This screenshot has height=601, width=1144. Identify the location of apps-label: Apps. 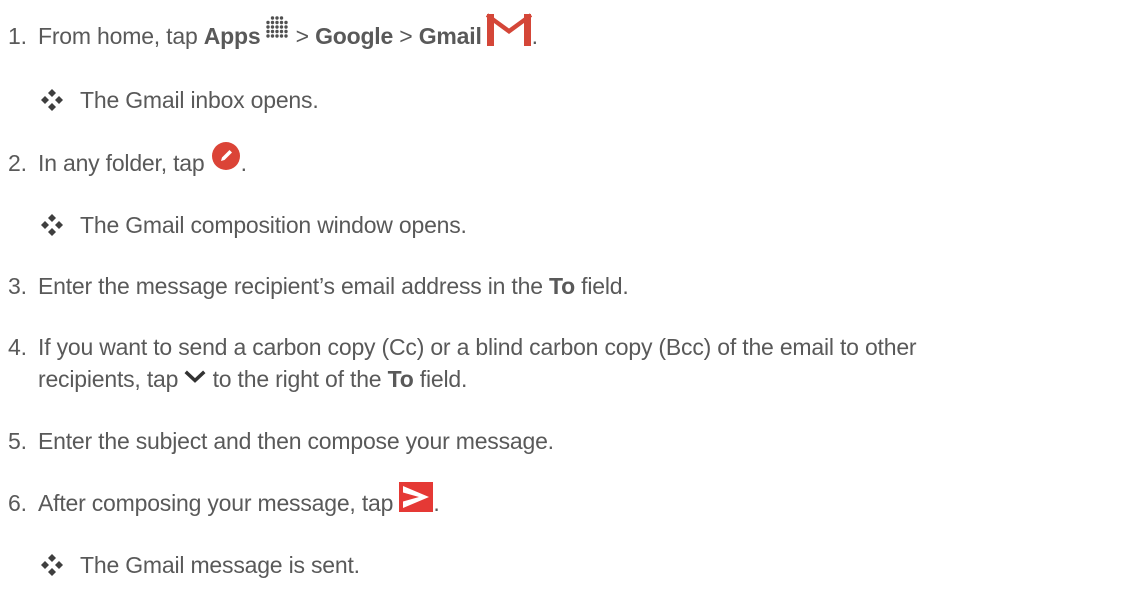
(232, 36).